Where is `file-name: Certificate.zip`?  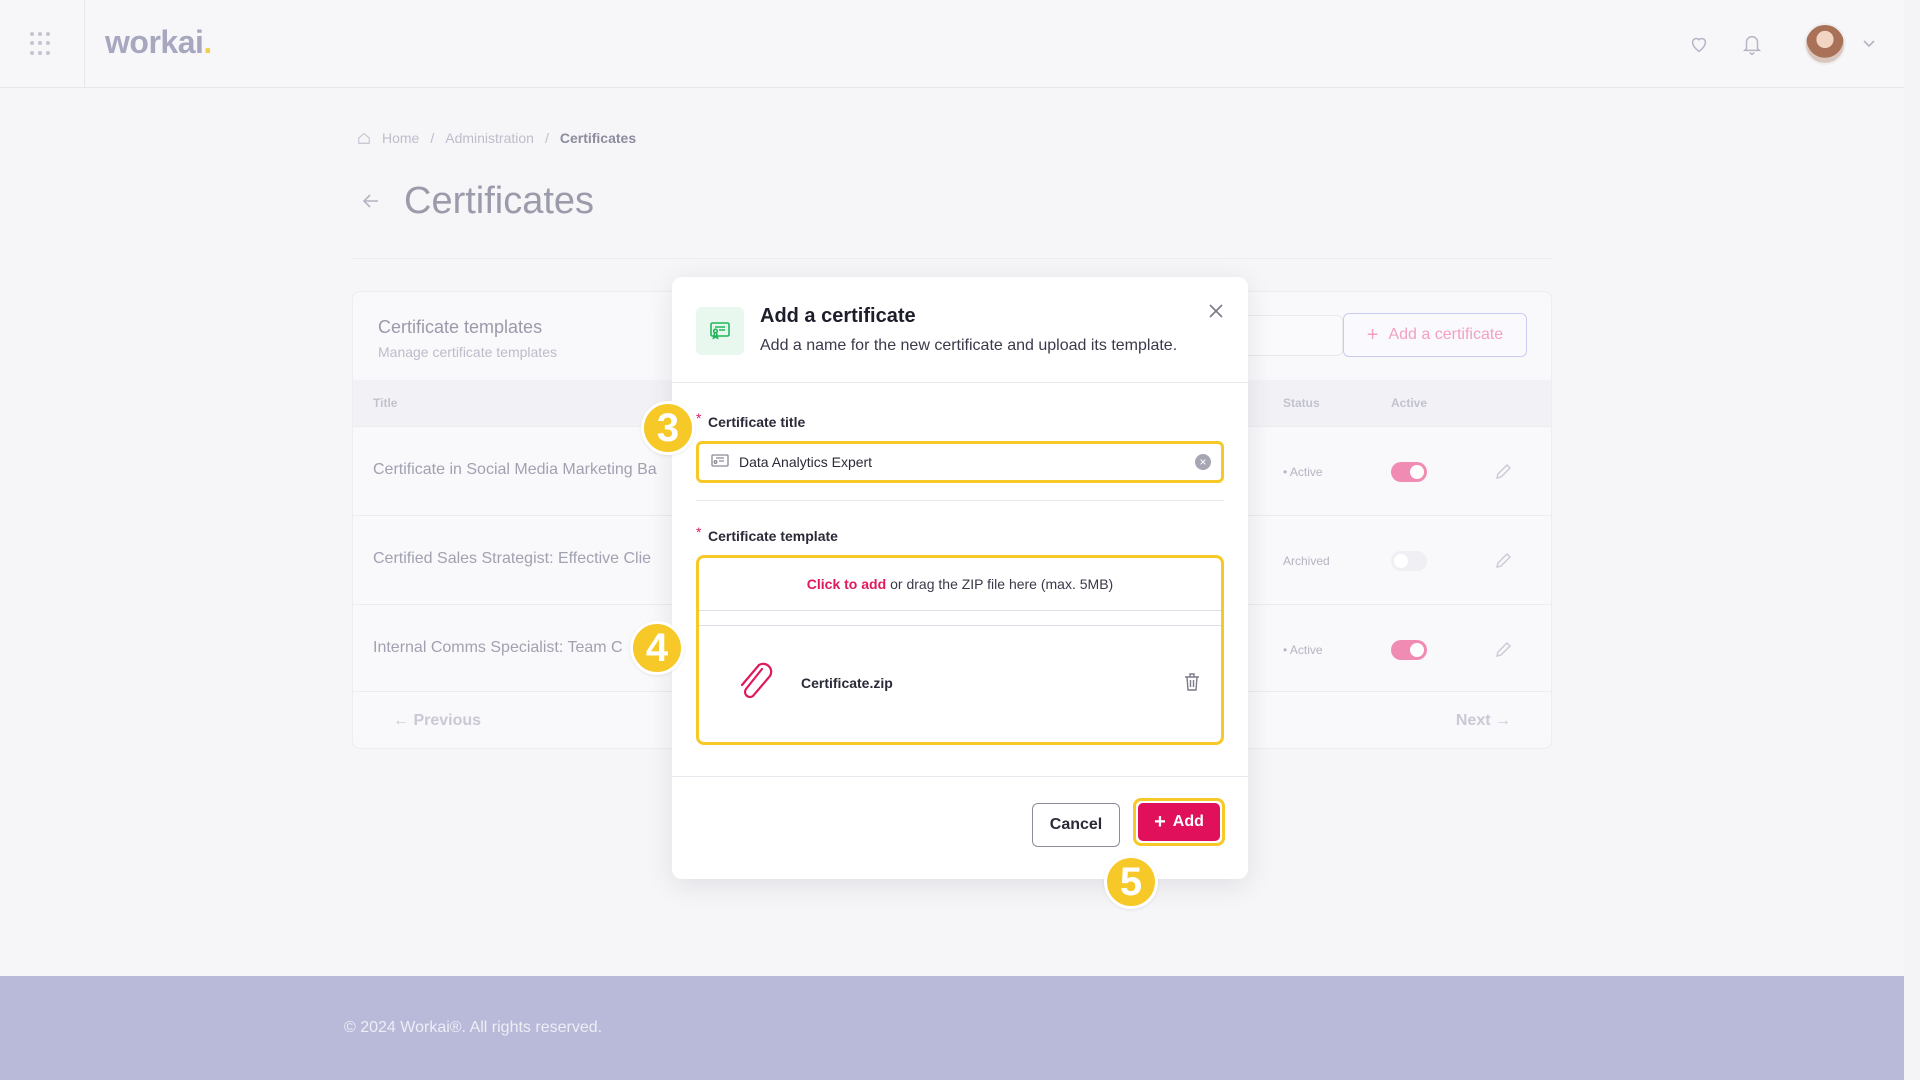
file-name: Certificate.zip is located at coordinates (847, 683).